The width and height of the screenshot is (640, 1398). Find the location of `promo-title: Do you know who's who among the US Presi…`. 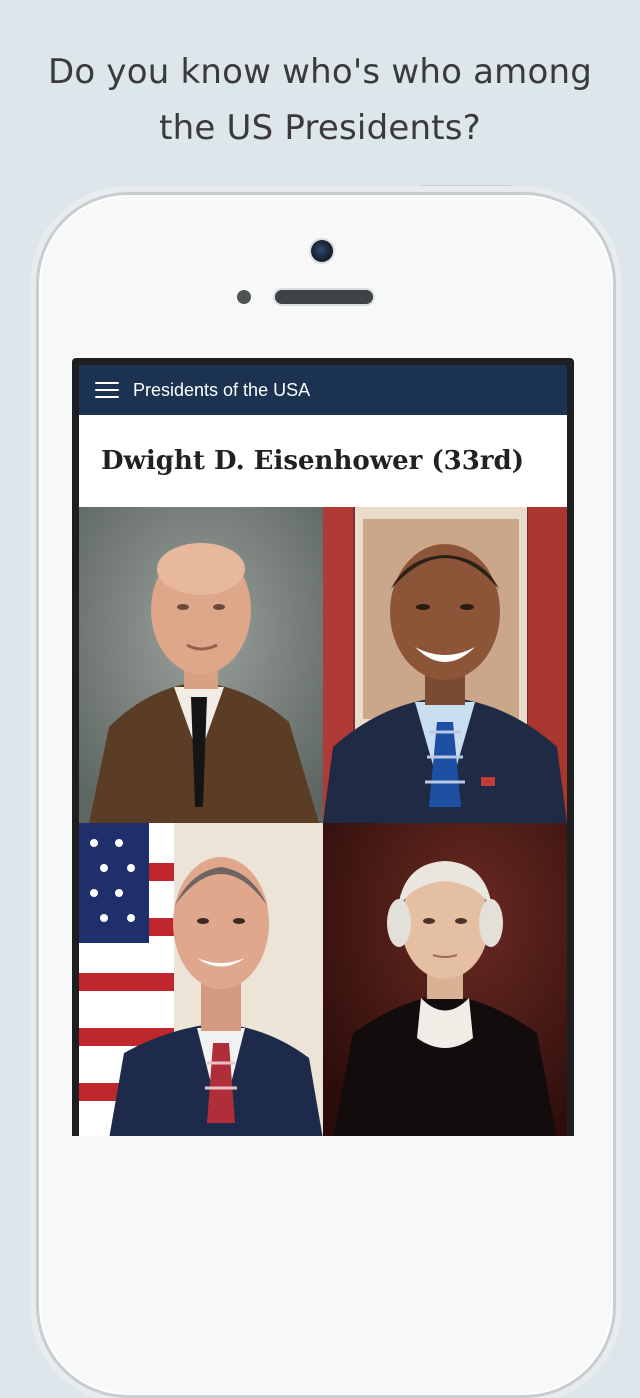

promo-title: Do you know who's who among the US Presi… is located at coordinates (320, 100).